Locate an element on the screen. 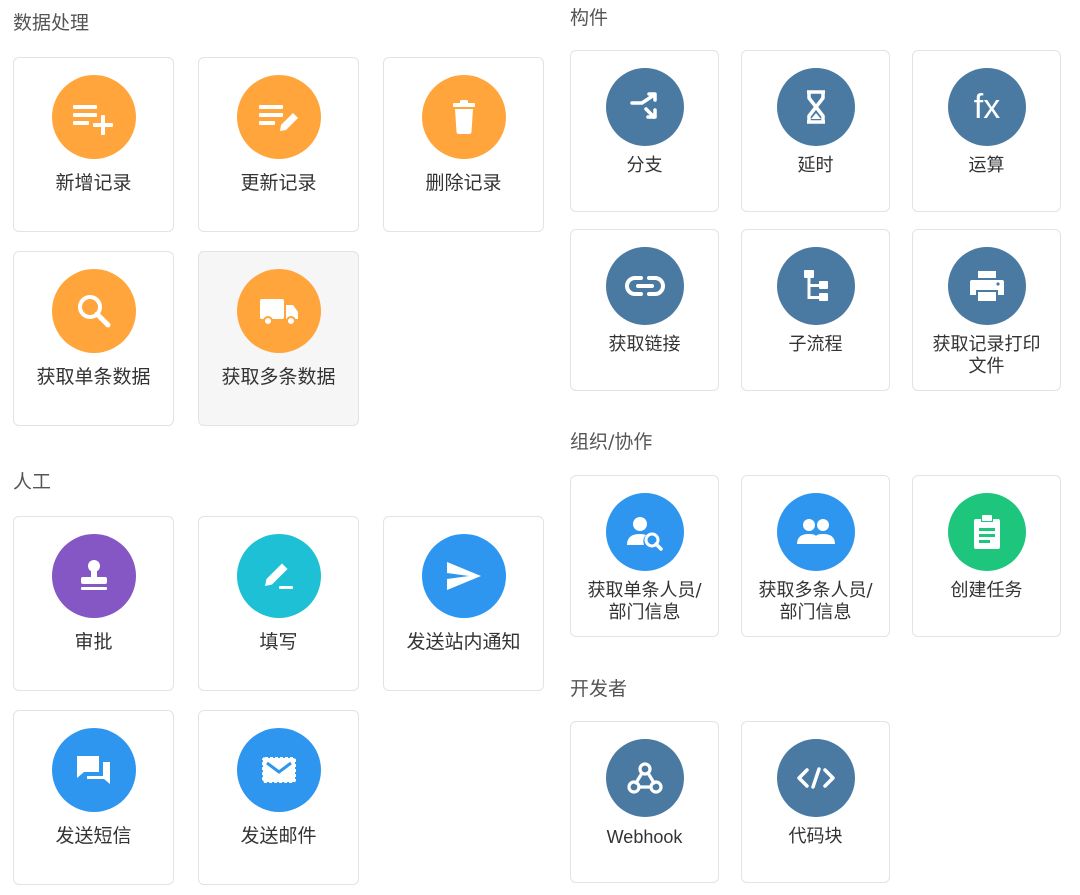  card-subflow: 子流程 is located at coordinates (815, 310).